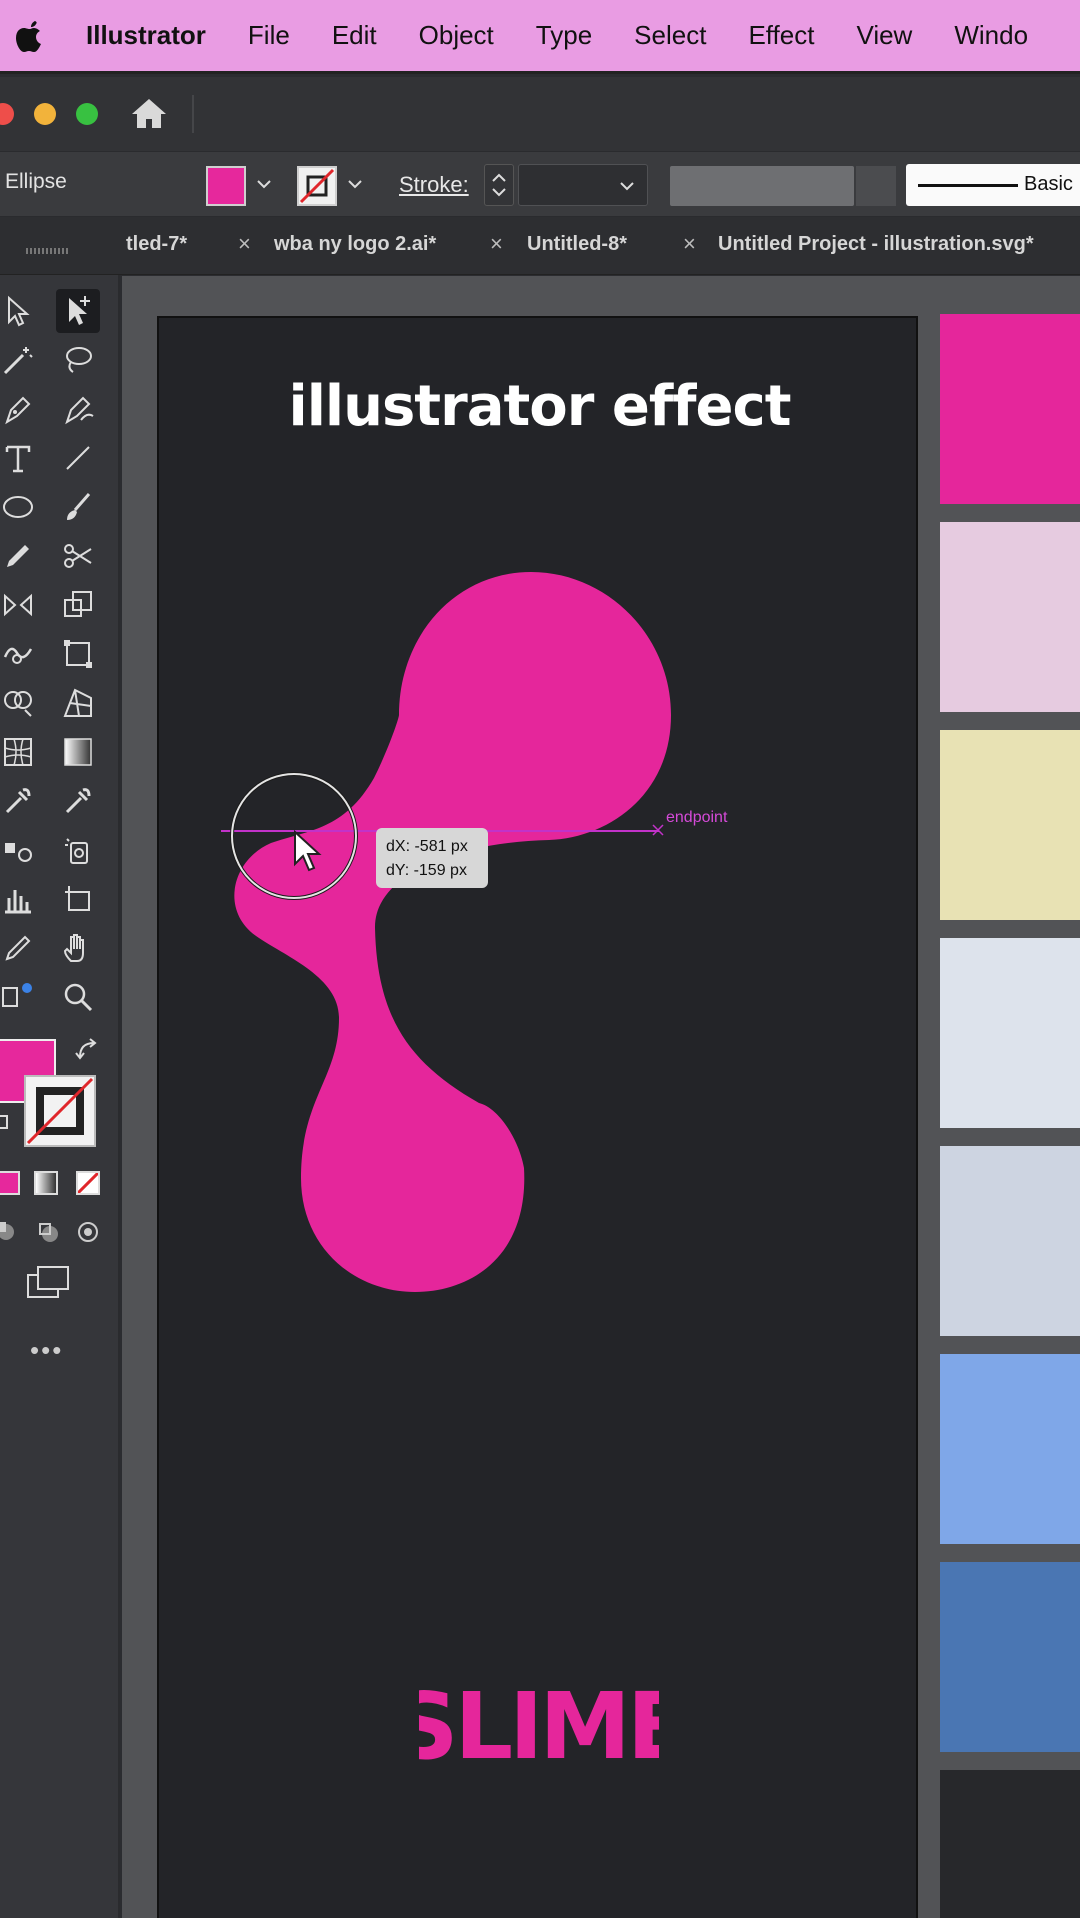 The width and height of the screenshot is (1080, 1918). I want to click on blend-icon, so click(20, 850).